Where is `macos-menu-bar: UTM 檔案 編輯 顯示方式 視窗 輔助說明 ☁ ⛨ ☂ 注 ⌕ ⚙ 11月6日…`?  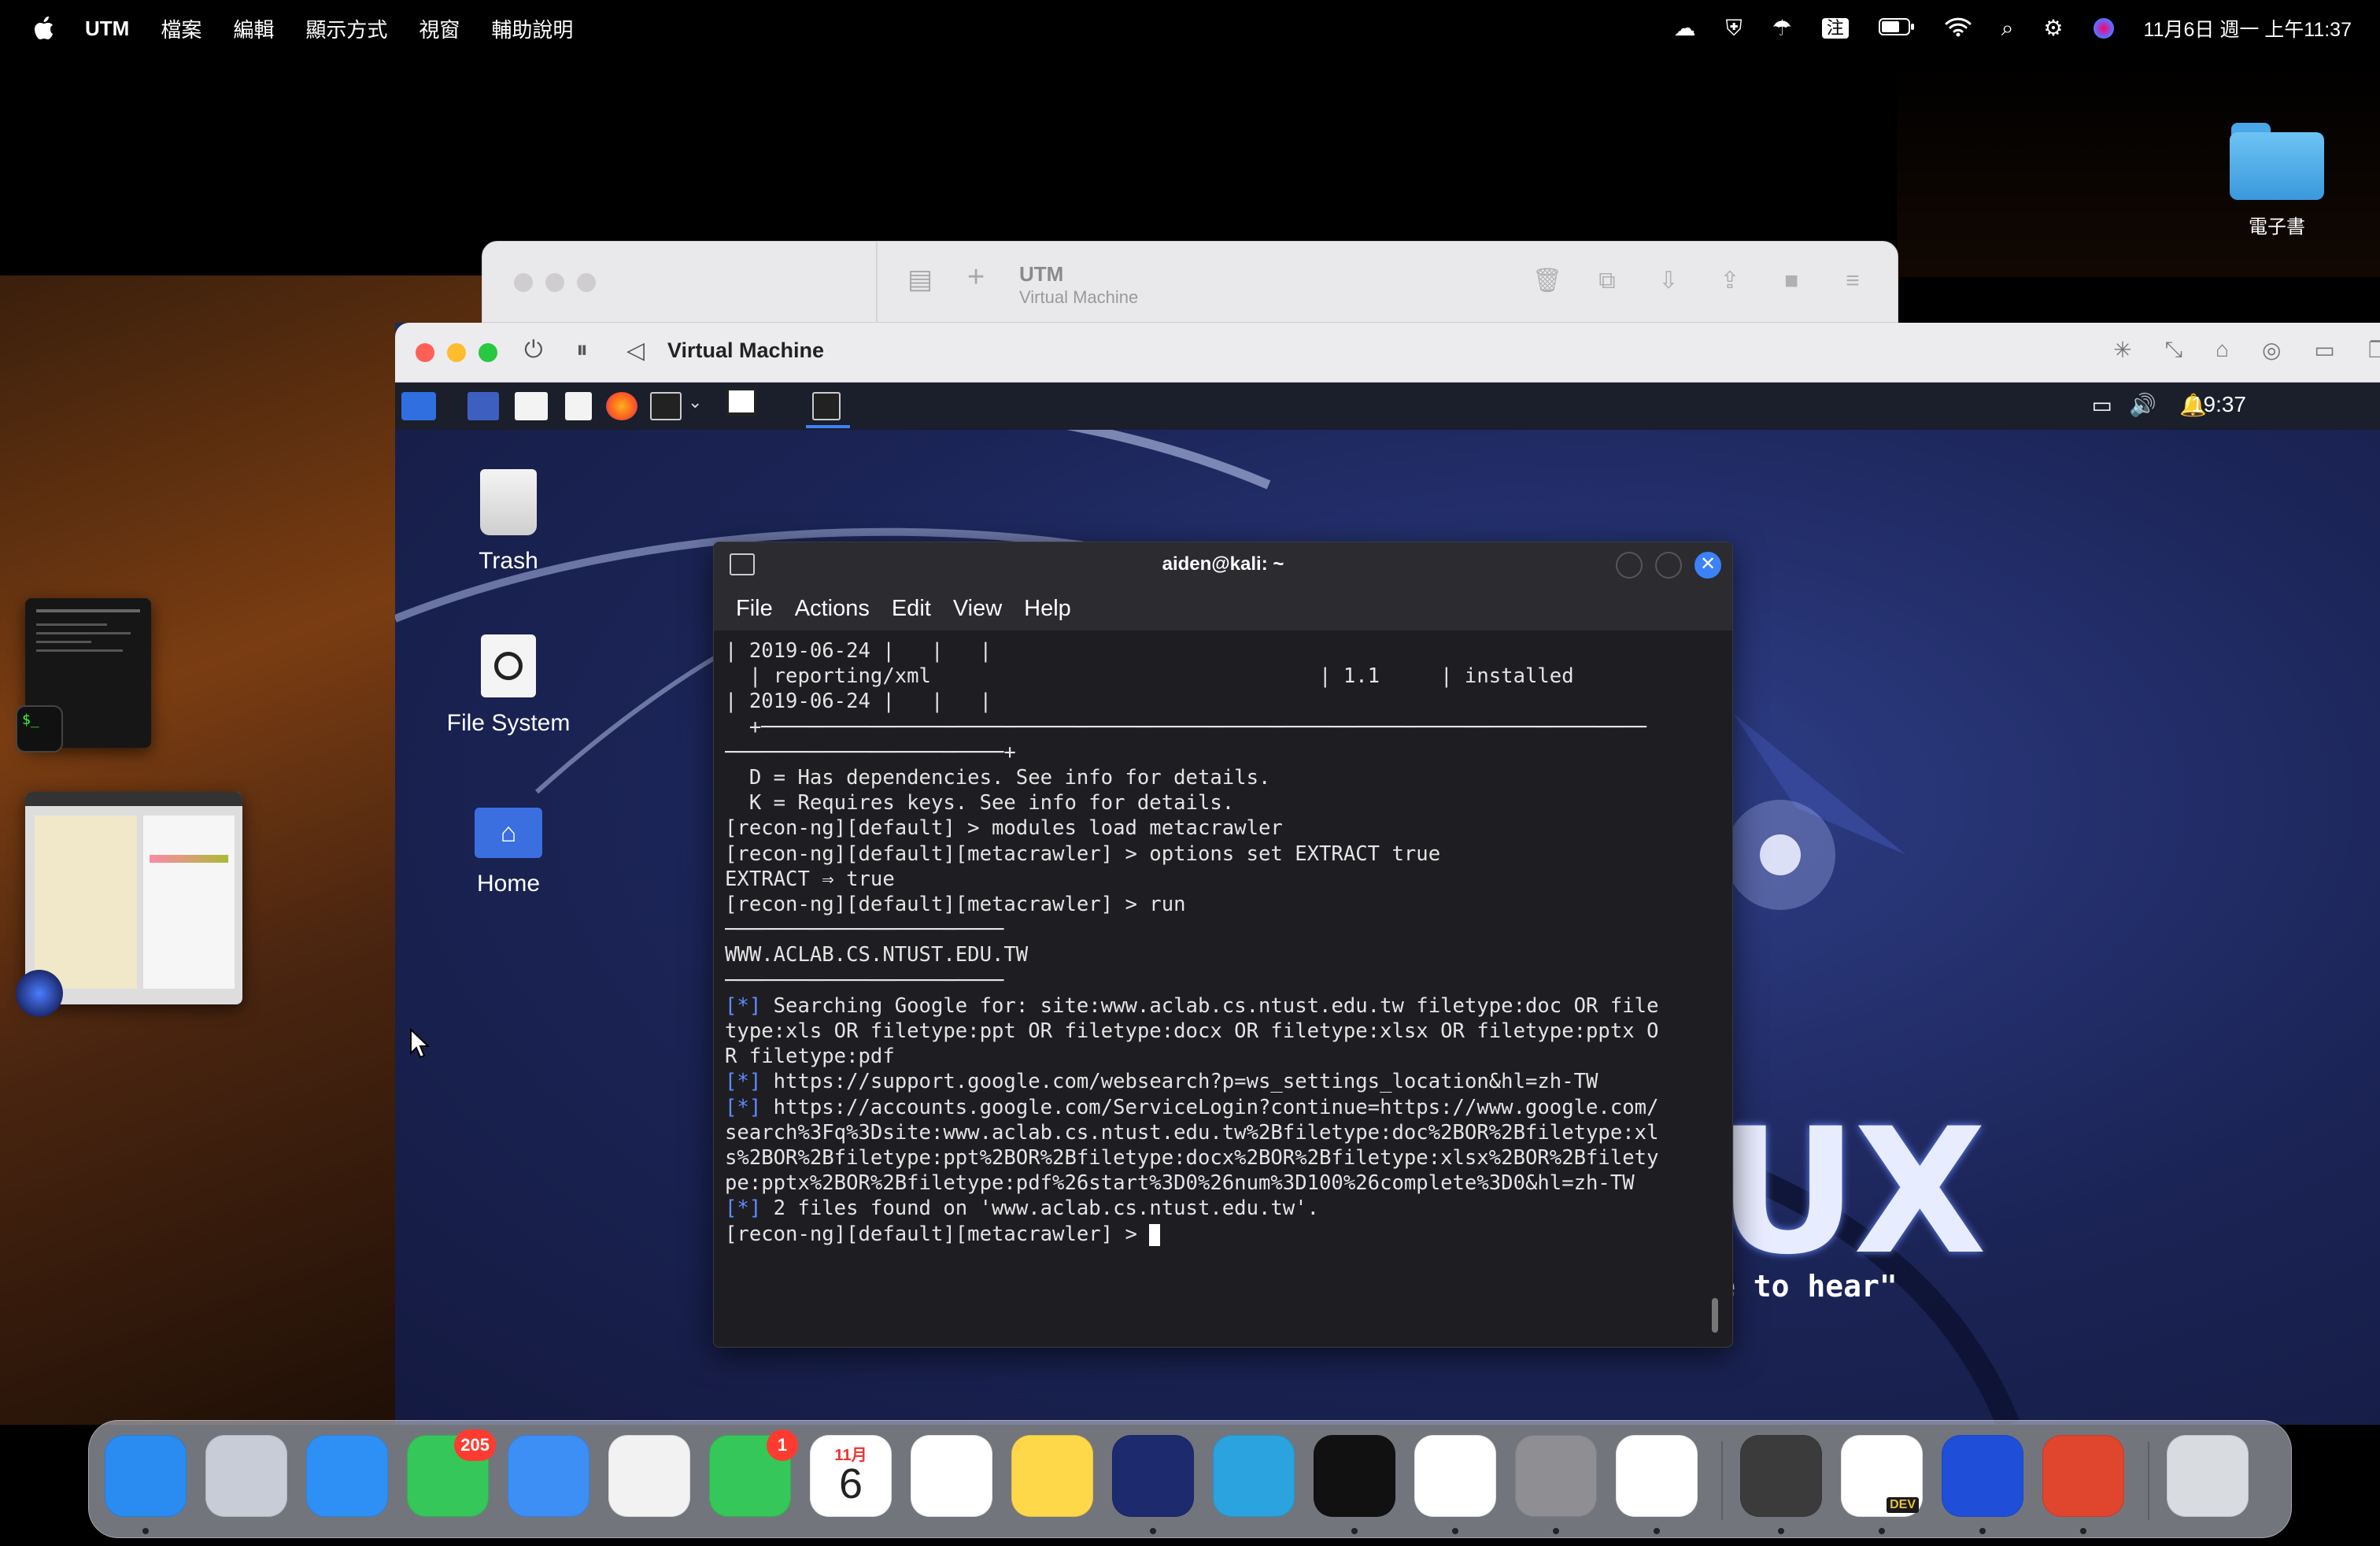
macos-menu-bar: UTM 檔案 編輯 顯示方式 視窗 輔助說明 ☁ ⛨ ☂ 注 ⌕ ⚙ 11月6日… is located at coordinates (1190, 28).